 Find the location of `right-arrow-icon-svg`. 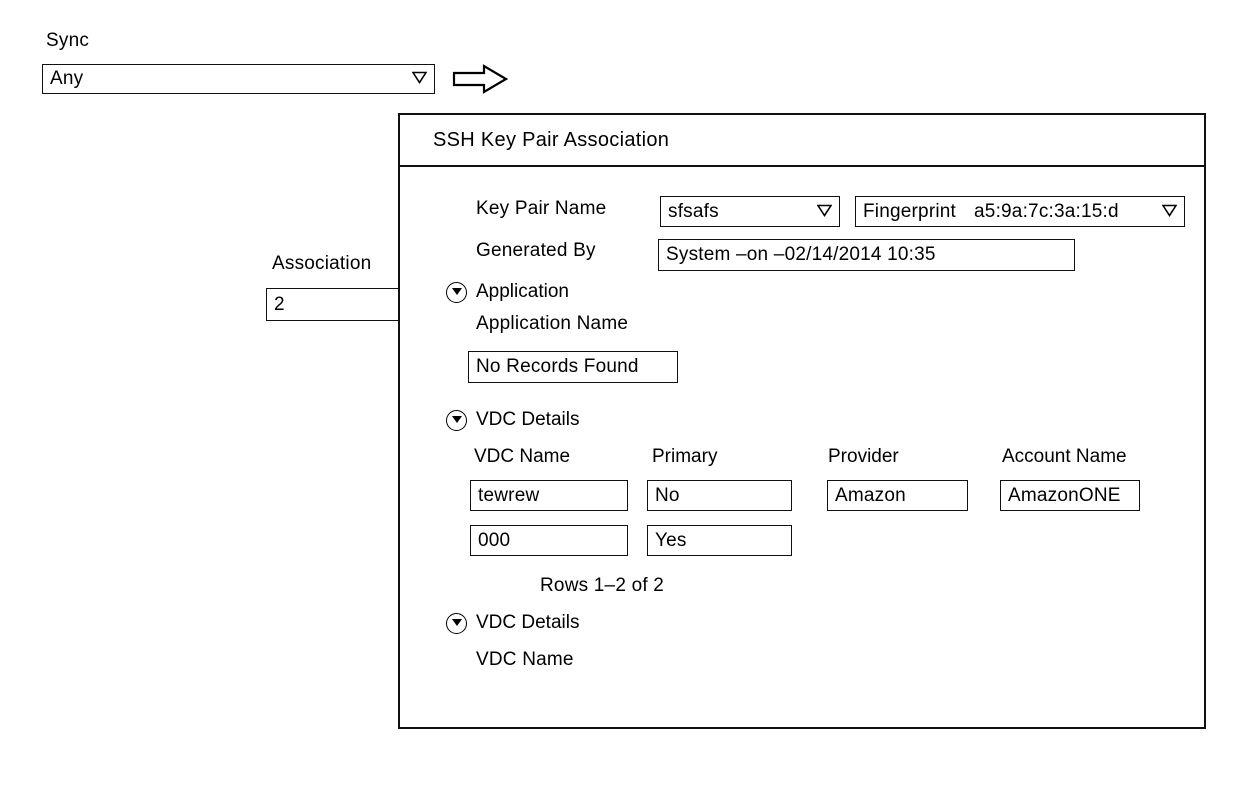

right-arrow-icon-svg is located at coordinates (480, 79).